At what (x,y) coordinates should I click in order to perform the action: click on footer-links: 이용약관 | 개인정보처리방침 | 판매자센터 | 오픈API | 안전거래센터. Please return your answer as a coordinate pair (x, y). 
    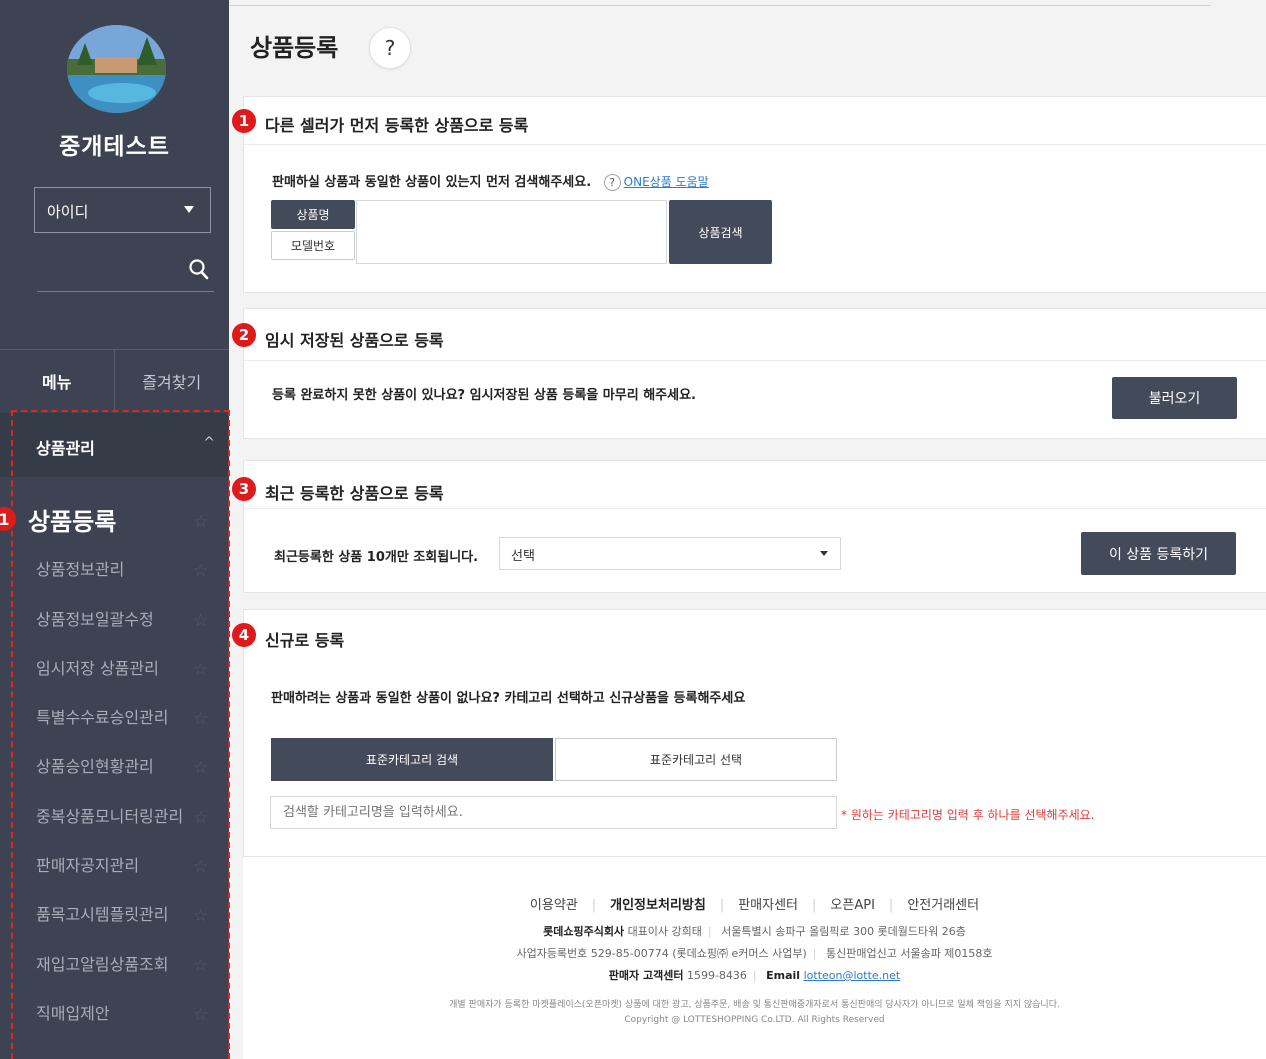
    Looking at the image, I should click on (754, 905).